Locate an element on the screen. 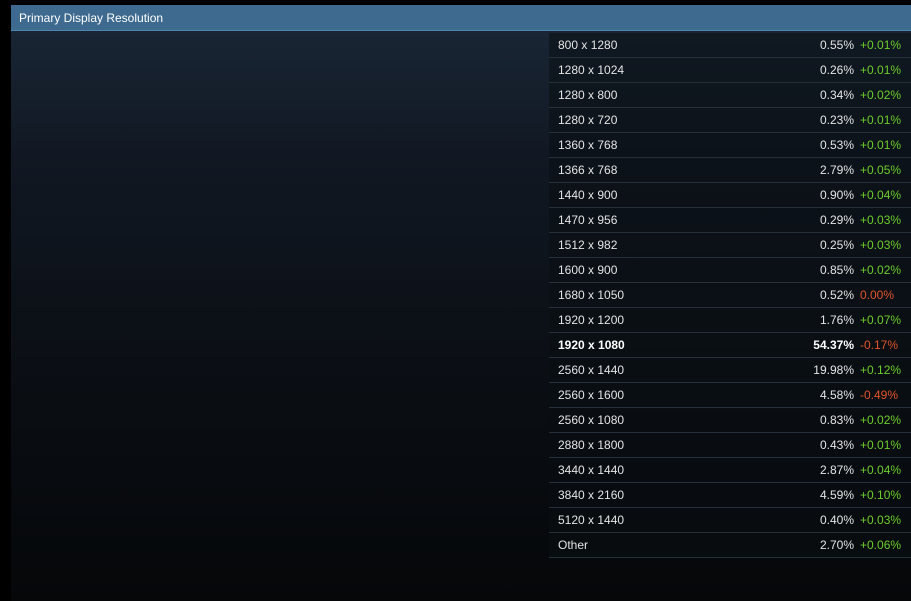 The image size is (911, 601). table-row: 1360 x 768 0.53% +0.01% is located at coordinates (730, 145).